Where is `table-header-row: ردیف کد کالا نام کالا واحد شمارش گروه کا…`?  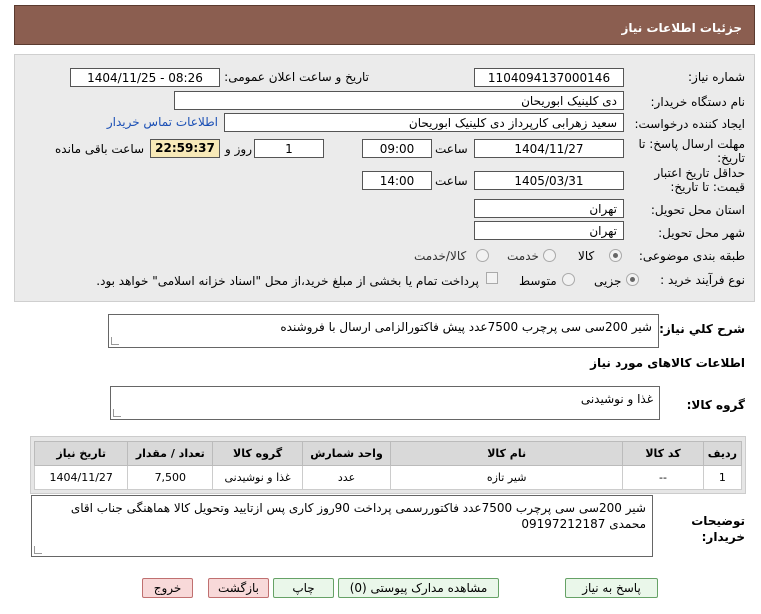 table-header-row: ردیف کد کالا نام کالا واحد شمارش گروه کا… is located at coordinates (388, 453).